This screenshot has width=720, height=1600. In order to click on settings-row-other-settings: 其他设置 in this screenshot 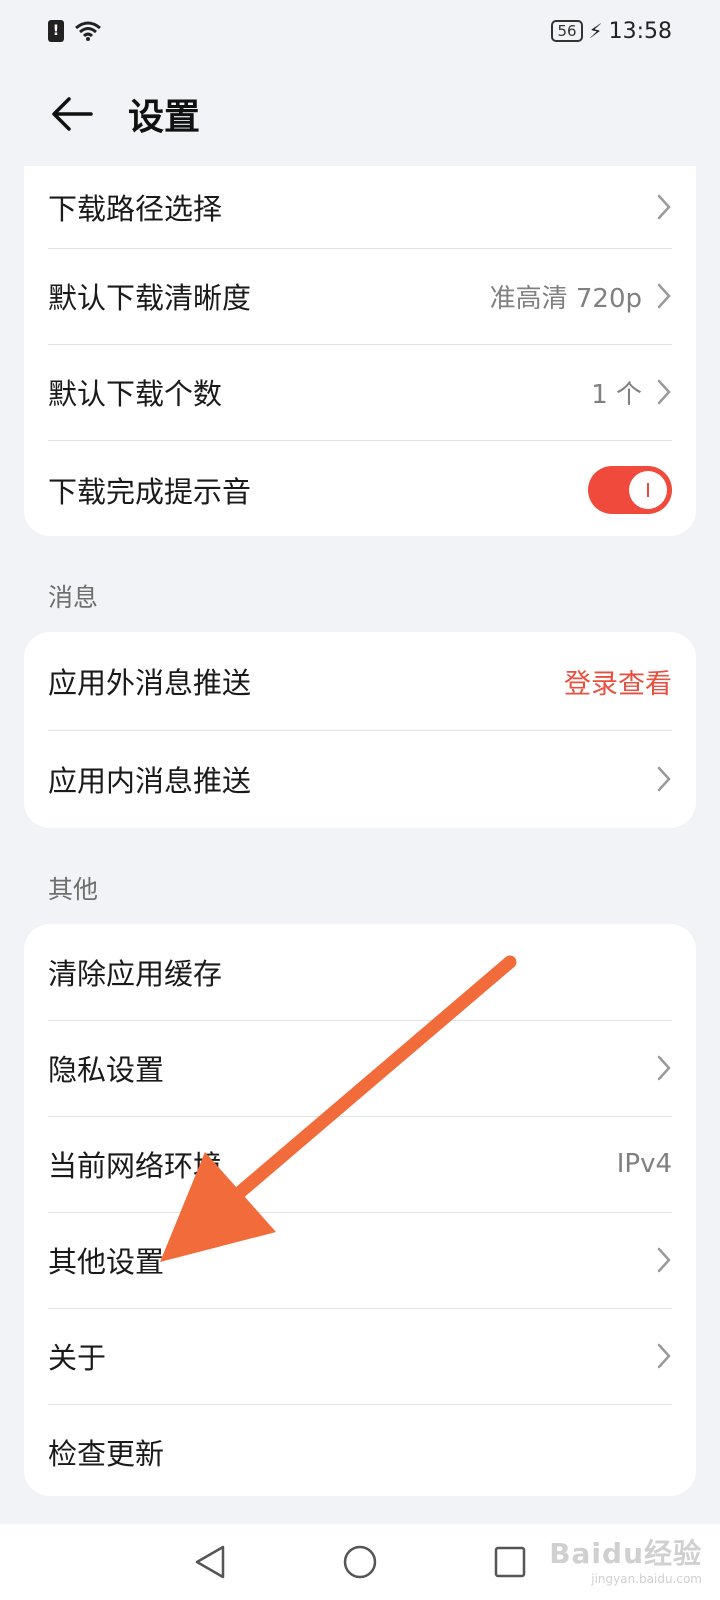, I will do `click(360, 1260)`.